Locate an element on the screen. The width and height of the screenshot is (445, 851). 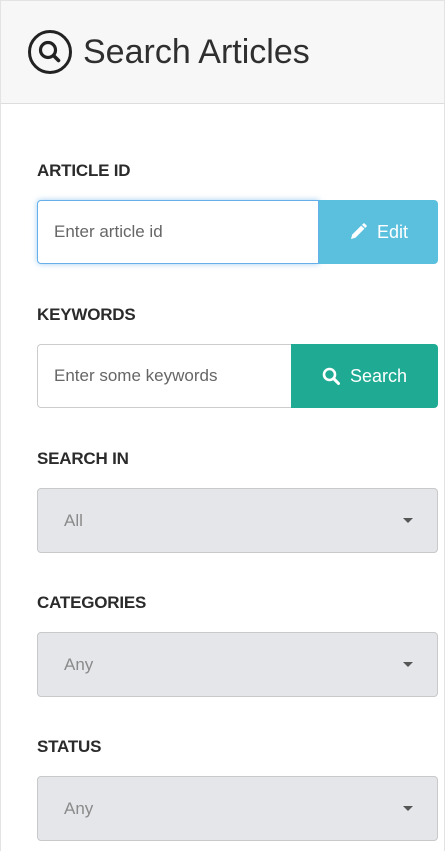
edit-button: Edit is located at coordinates (378, 232).